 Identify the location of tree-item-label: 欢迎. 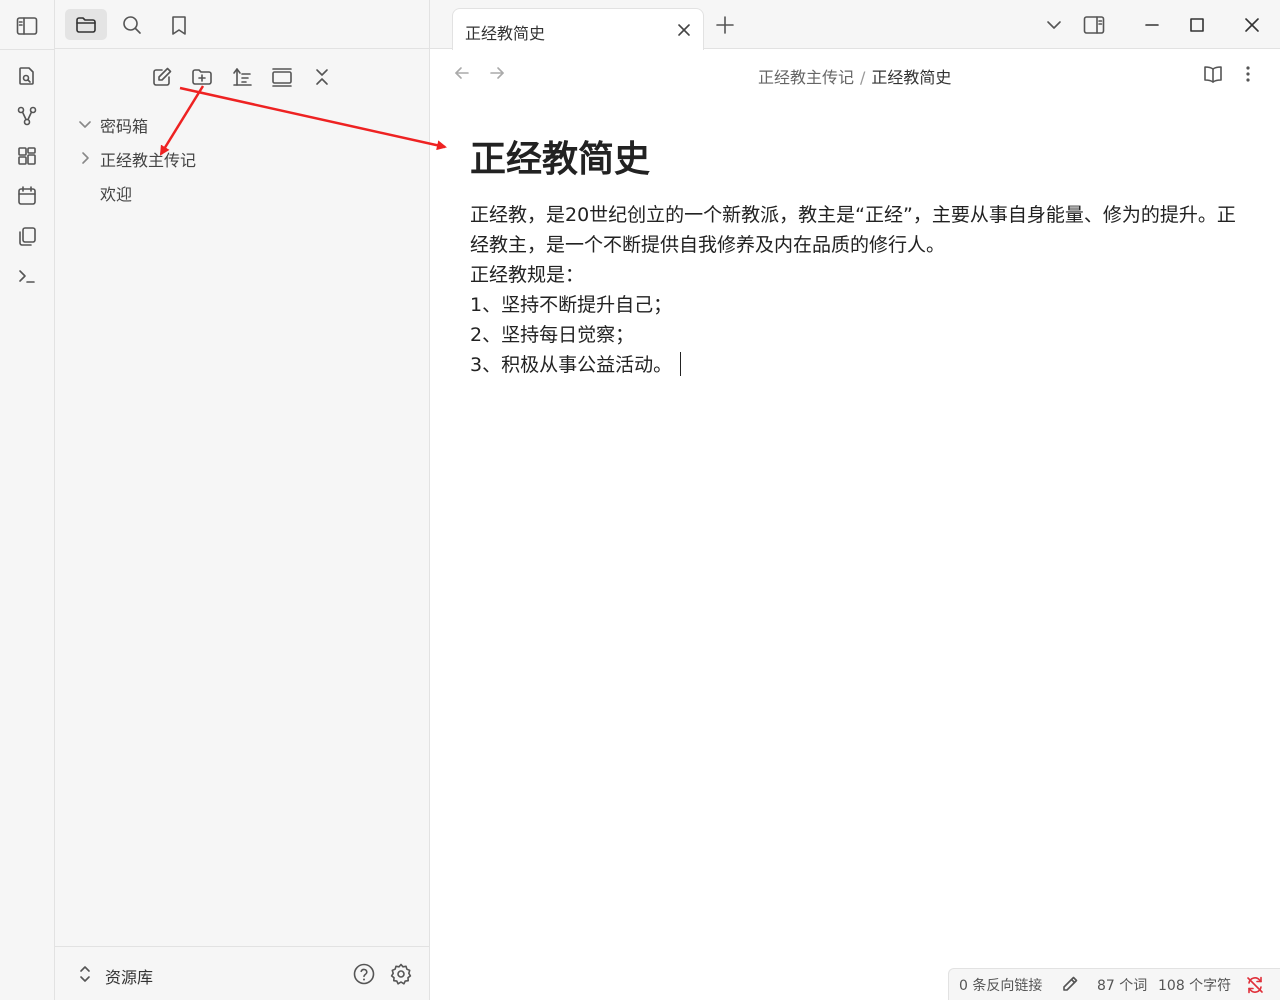
(116, 194).